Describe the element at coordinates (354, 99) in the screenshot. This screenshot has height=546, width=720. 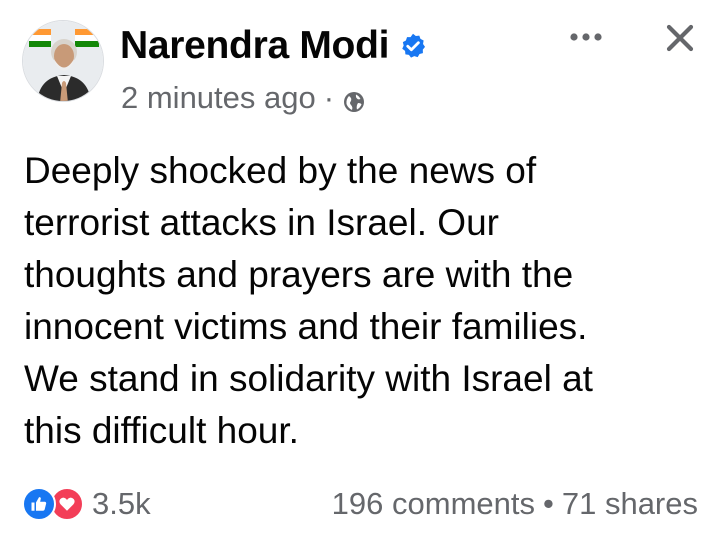
I see `globe-icon` at that location.